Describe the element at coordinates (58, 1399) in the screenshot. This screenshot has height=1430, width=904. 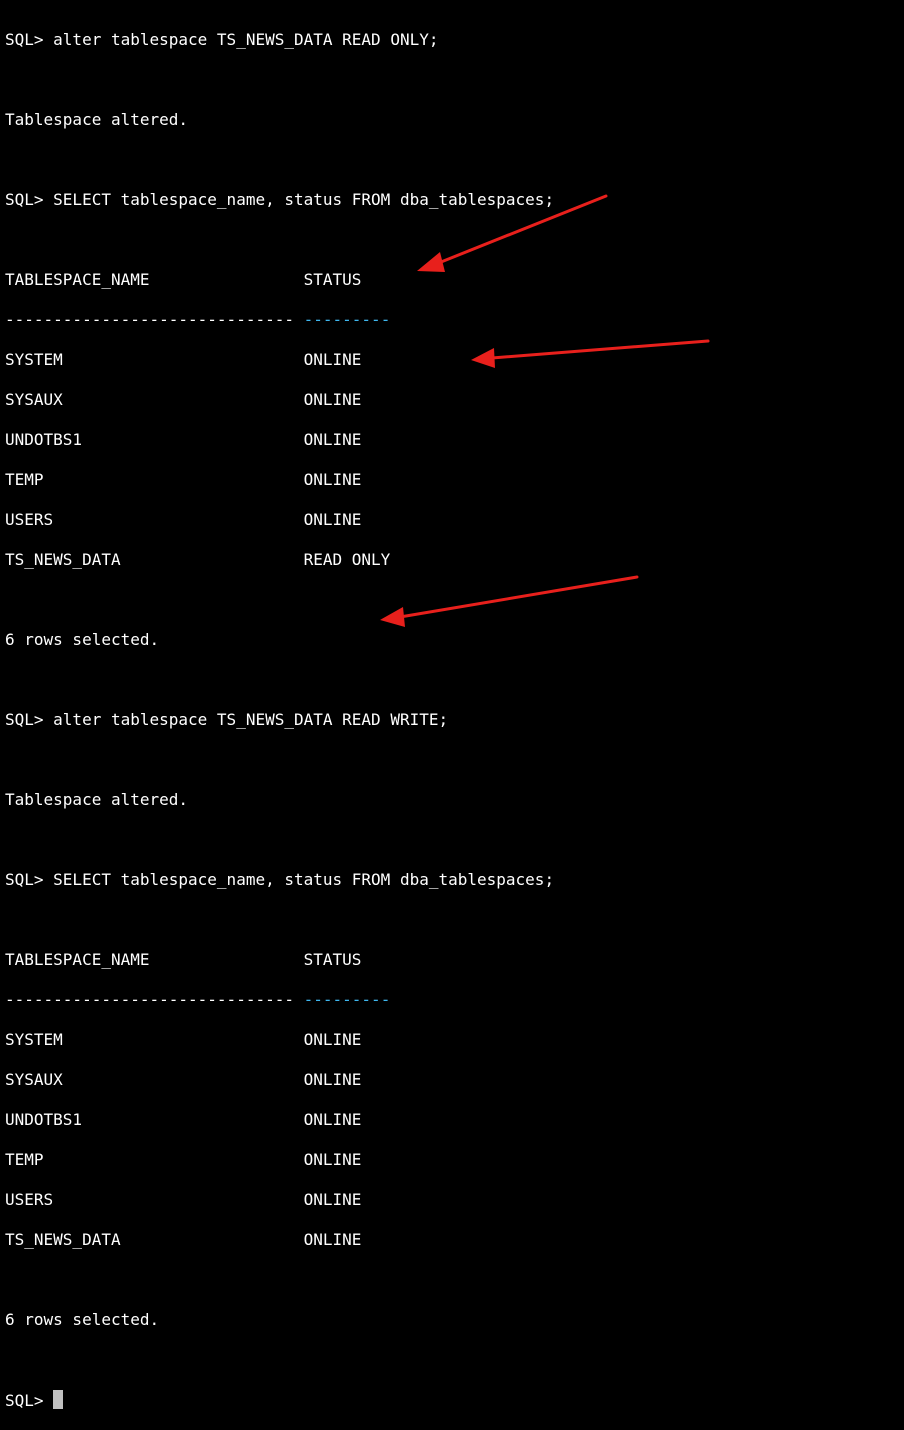
I see `text-cursor` at that location.